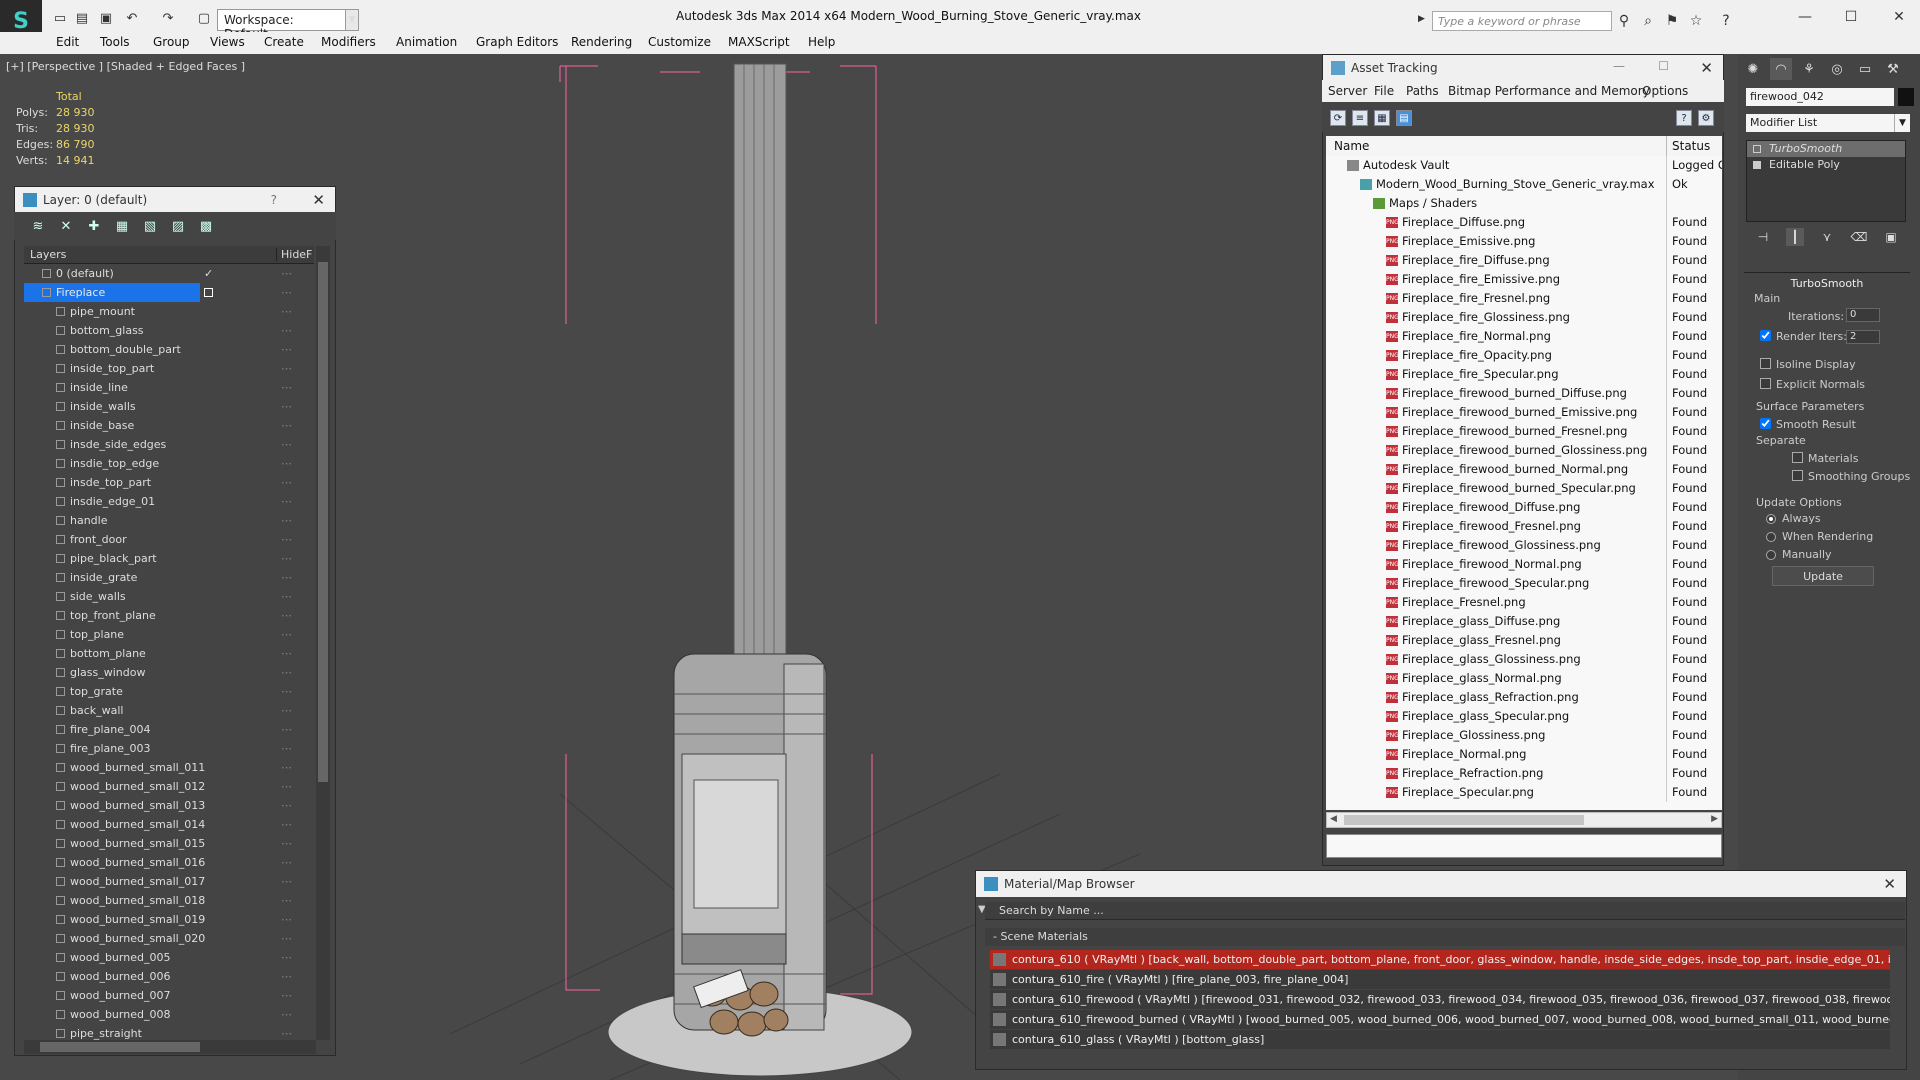  What do you see at coordinates (169, 558) in the screenshot?
I see `layer-row: pipe_black_part ⋯` at bounding box center [169, 558].